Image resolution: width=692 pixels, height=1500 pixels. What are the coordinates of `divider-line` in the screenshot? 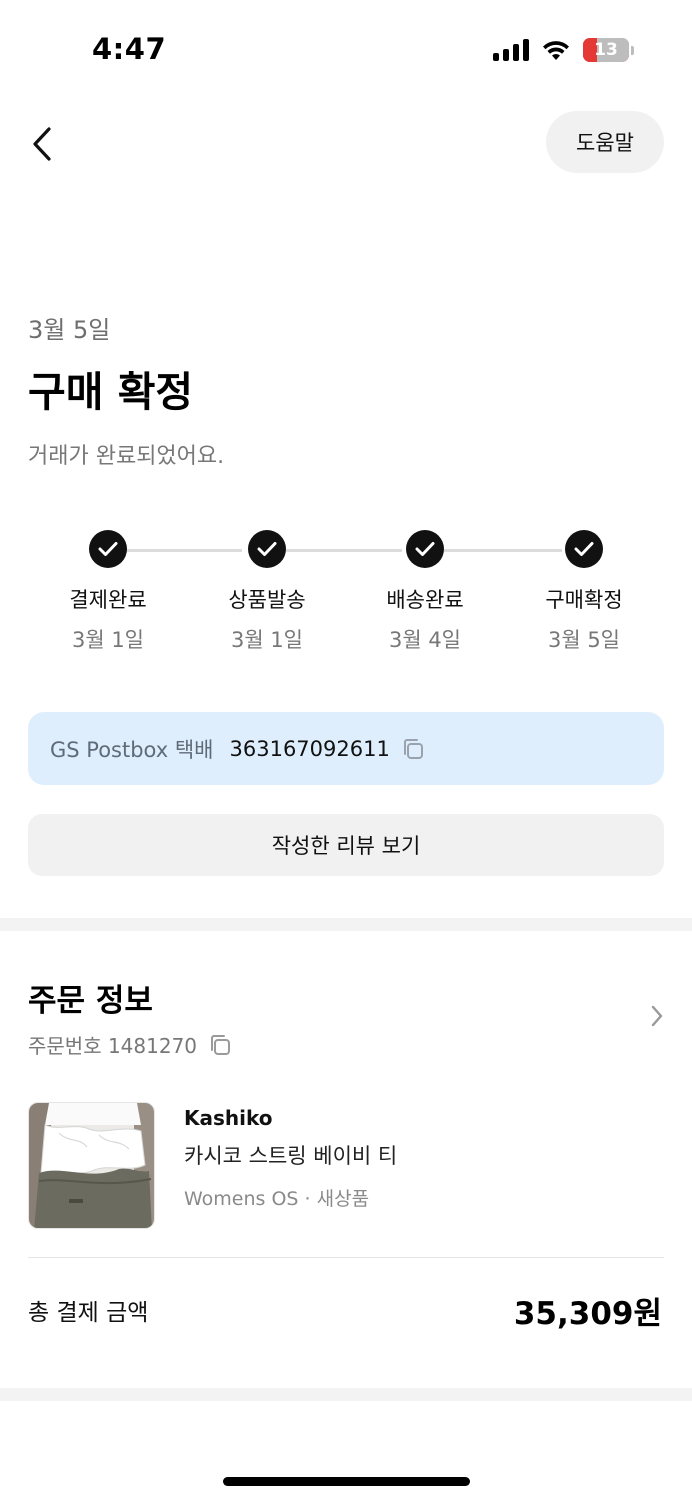 It's located at (346, 1257).